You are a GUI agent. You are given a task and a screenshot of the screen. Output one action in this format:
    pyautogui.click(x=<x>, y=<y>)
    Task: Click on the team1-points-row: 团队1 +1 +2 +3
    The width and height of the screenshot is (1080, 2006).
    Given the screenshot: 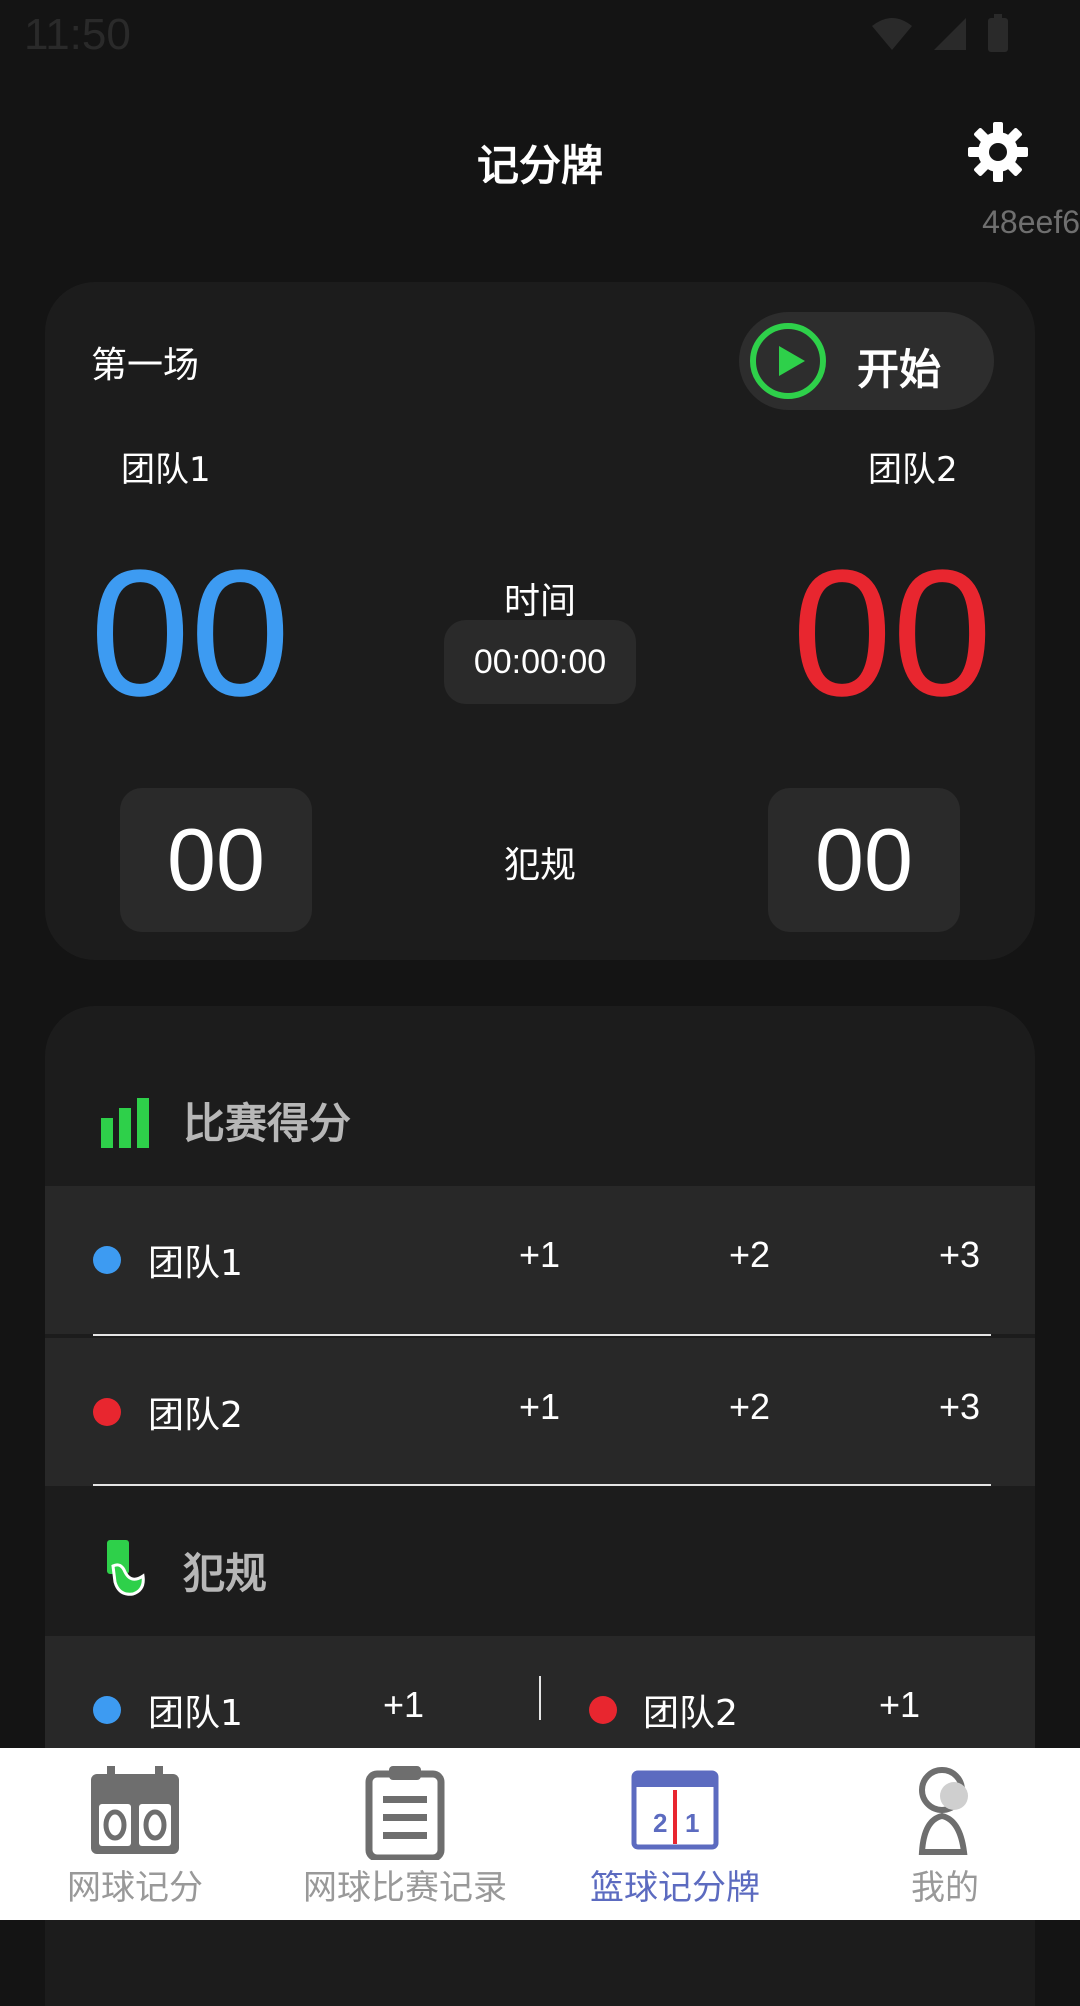 What is the action you would take?
    pyautogui.click(x=540, y=1260)
    